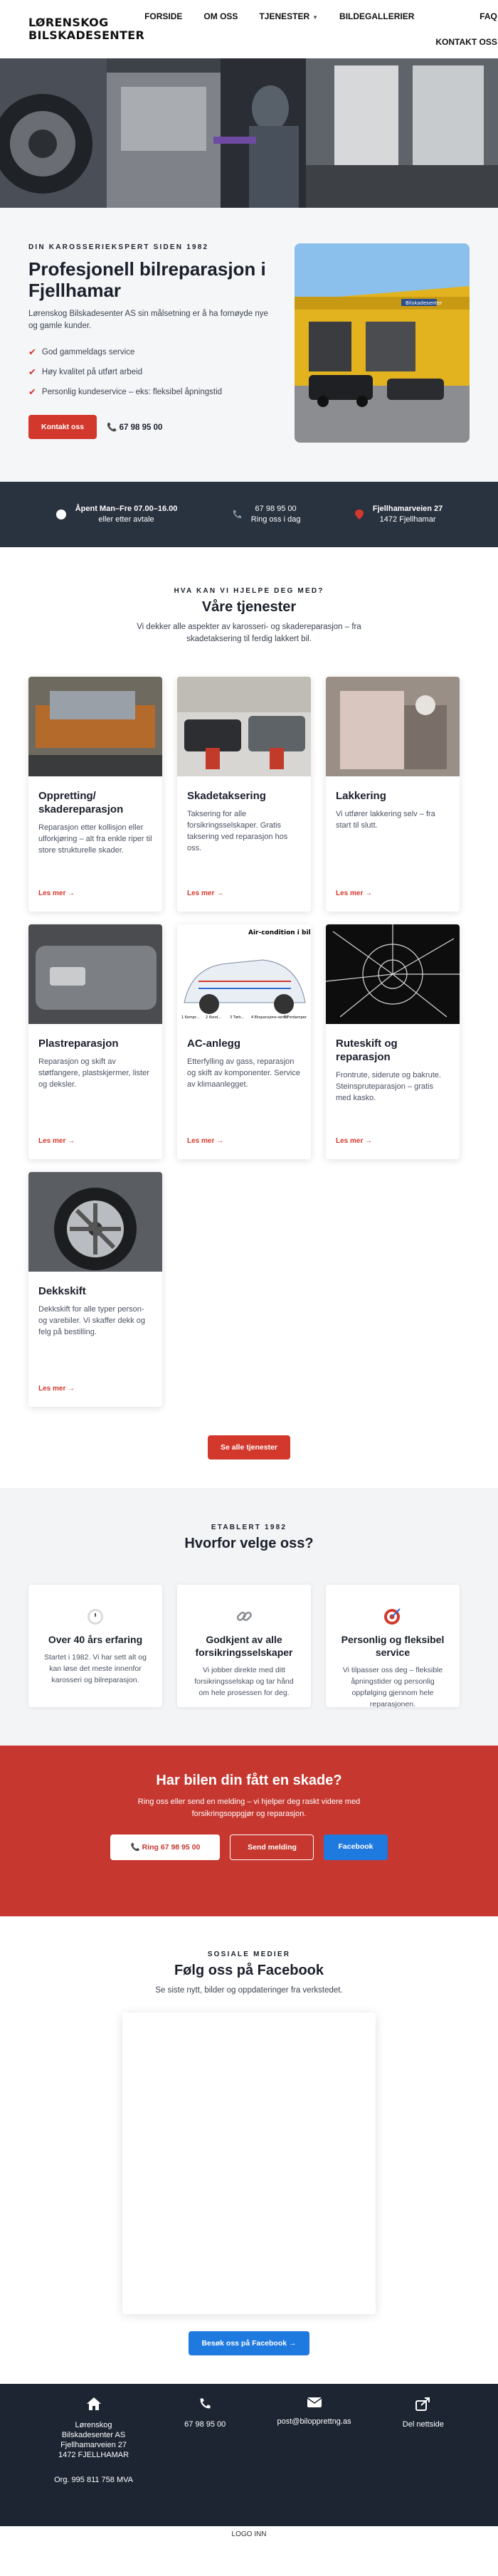  I want to click on phone-icon: 📞, so click(113, 427).